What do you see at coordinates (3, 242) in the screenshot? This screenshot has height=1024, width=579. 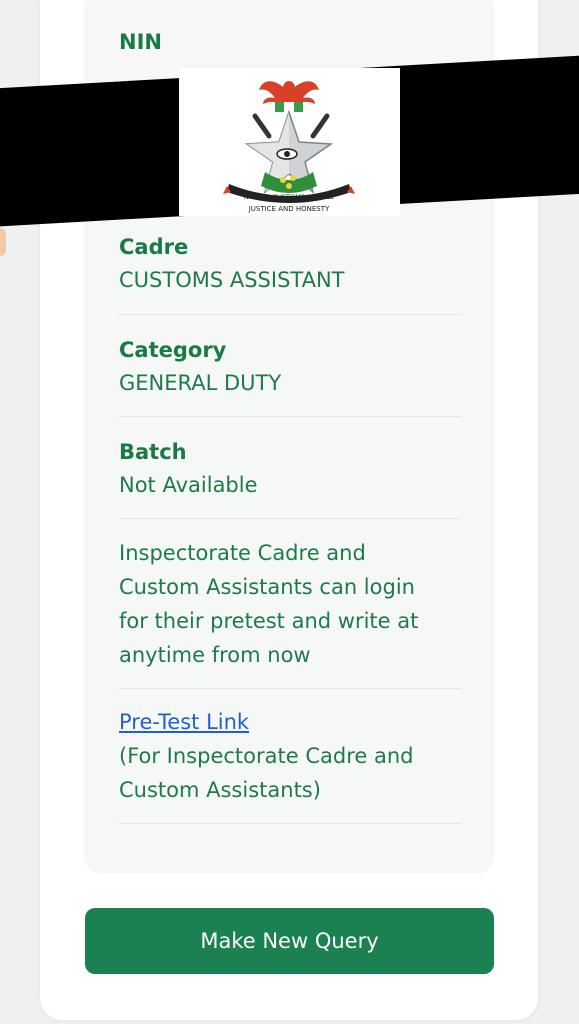 I see `edge-decoration` at bounding box center [3, 242].